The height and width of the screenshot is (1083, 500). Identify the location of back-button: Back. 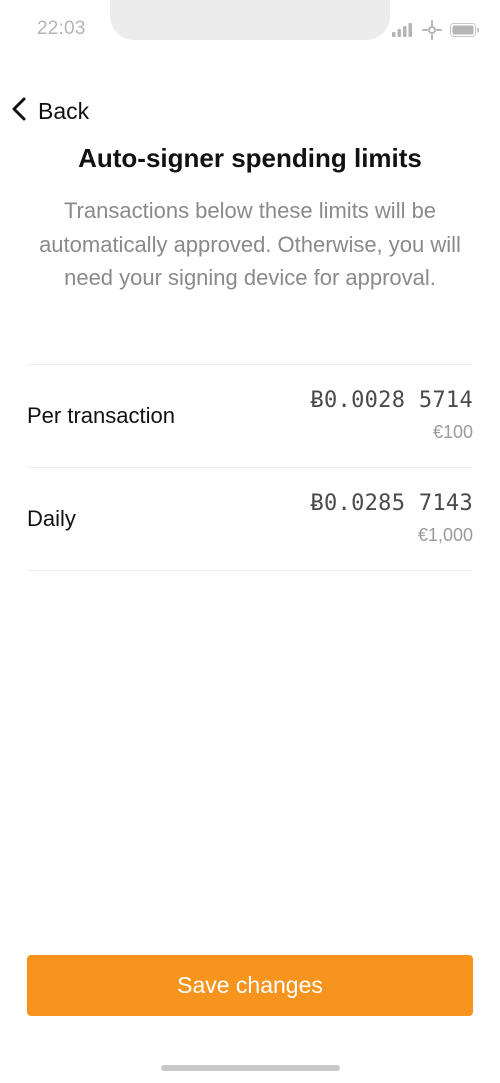
(49, 111).